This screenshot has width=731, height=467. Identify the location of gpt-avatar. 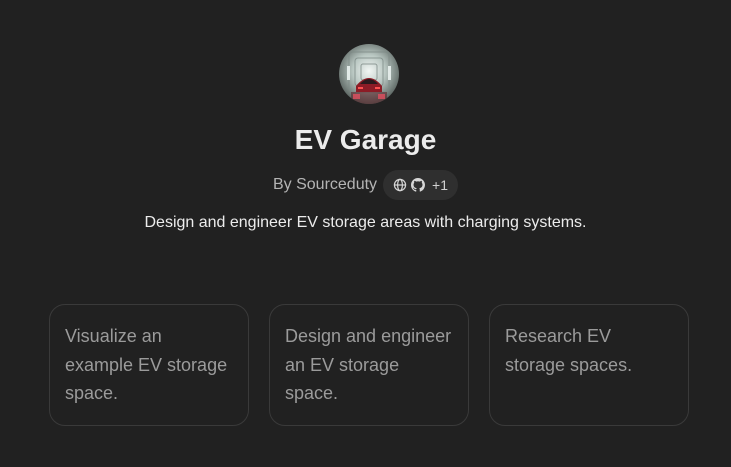
(369, 74).